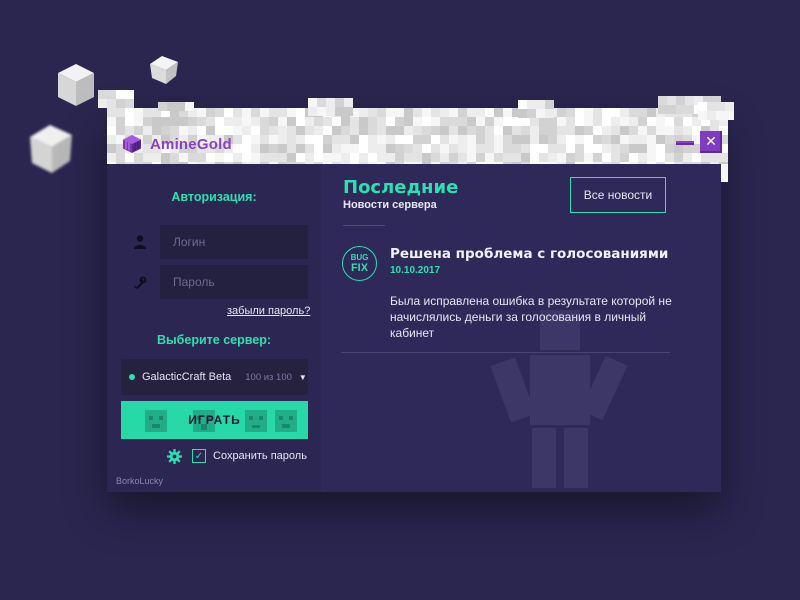  What do you see at coordinates (390, 205) in the screenshot?
I see `news-subheading: Новости сервера` at bounding box center [390, 205].